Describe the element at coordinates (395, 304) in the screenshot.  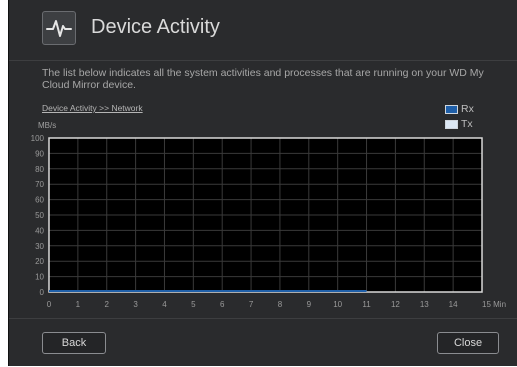
I see `x-tick-label: 12` at that location.